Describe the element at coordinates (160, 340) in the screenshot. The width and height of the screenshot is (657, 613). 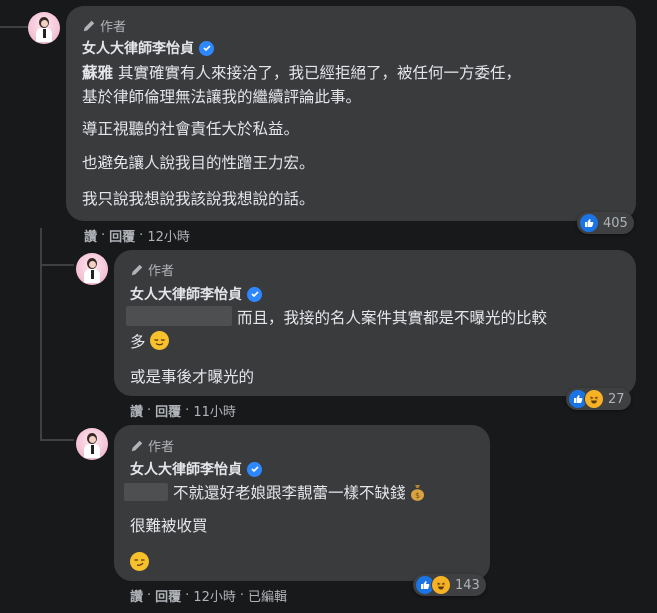
I see `relieved-face-emoji` at that location.